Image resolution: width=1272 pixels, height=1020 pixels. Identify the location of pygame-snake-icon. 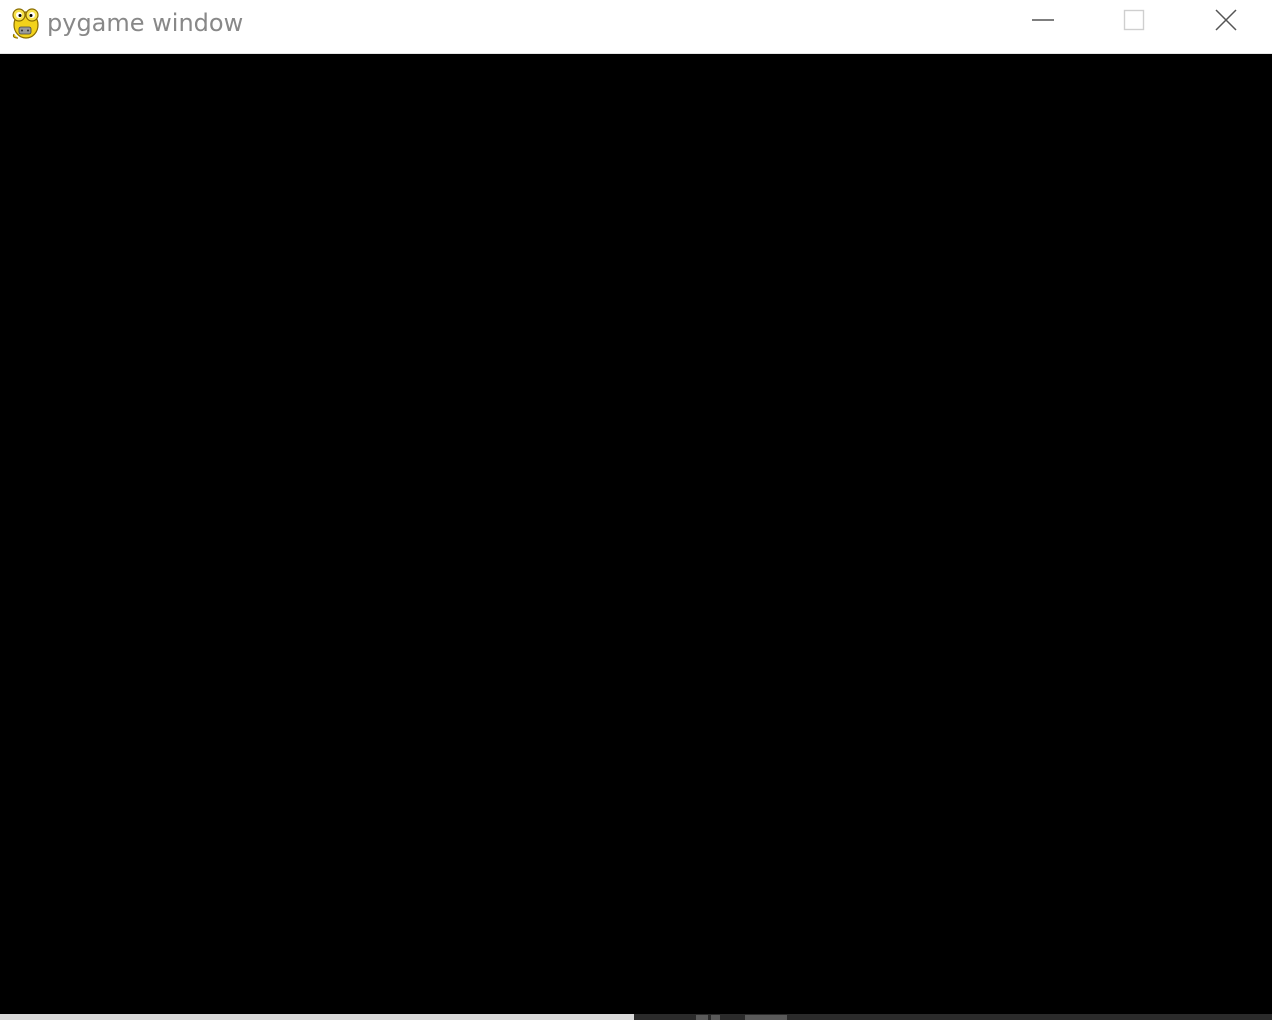
(26, 23).